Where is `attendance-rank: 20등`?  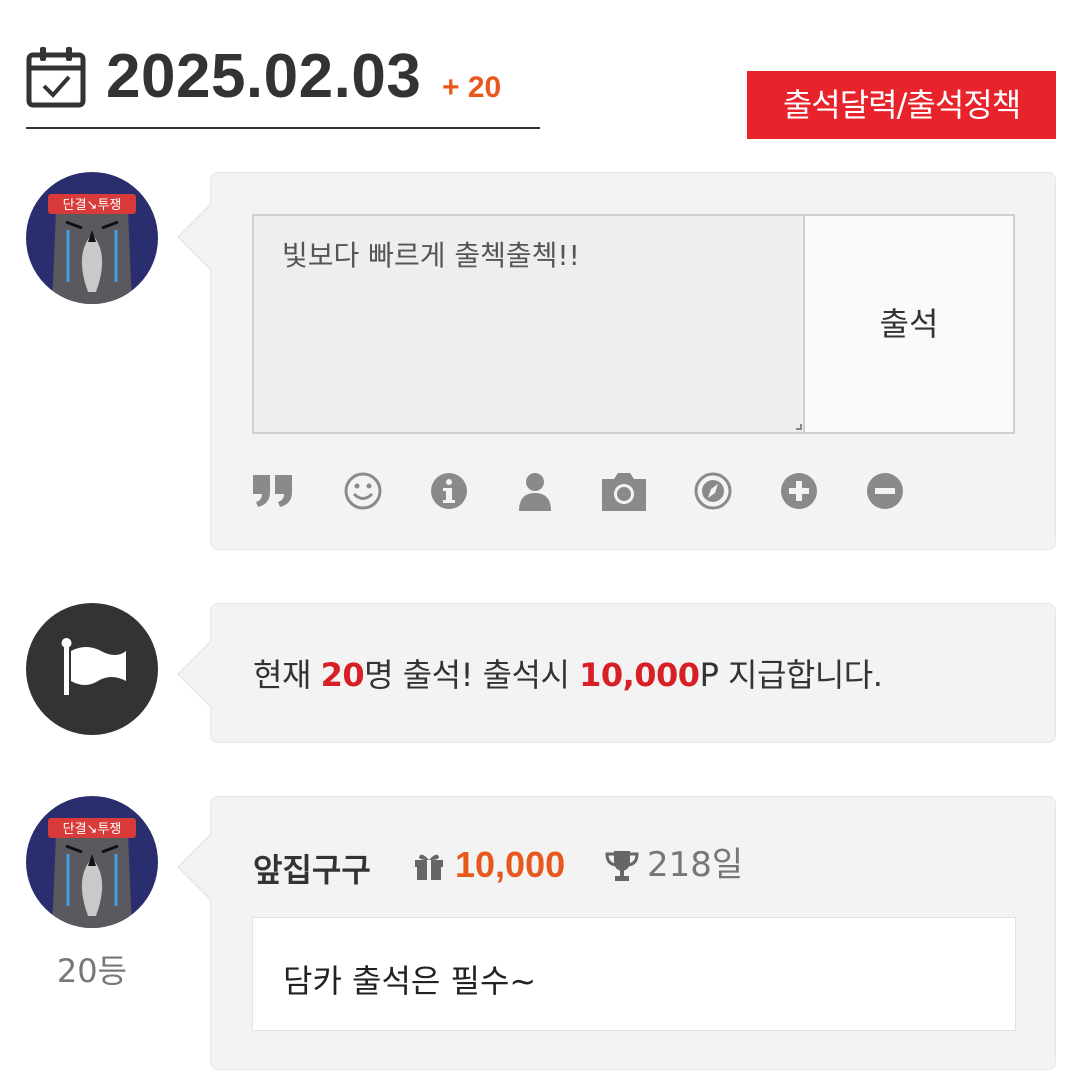 attendance-rank: 20등 is located at coordinates (92, 971).